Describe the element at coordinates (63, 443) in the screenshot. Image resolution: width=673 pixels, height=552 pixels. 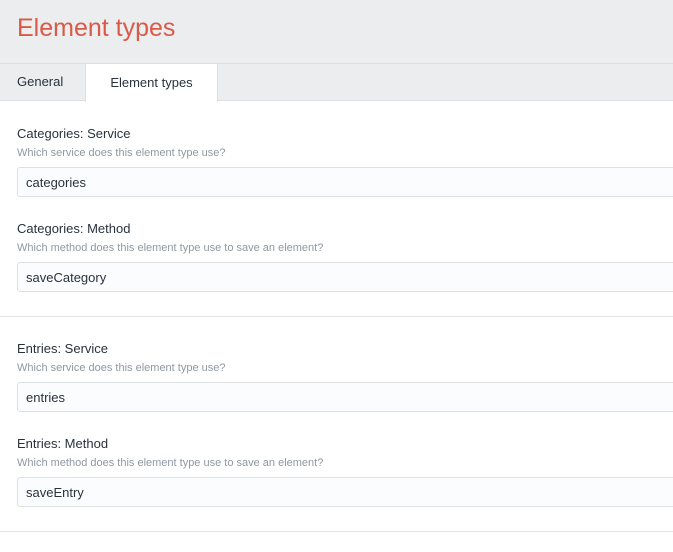
I see `field-label: Entries: Method` at that location.